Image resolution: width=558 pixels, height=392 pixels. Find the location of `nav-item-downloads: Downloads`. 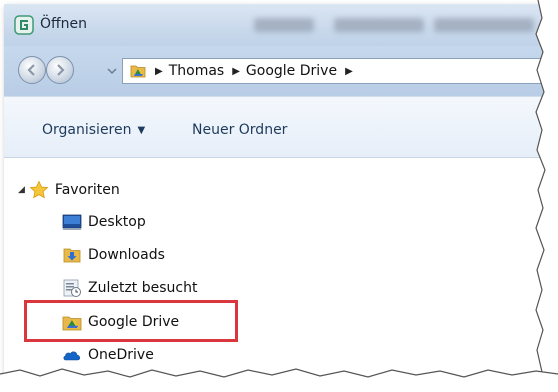

nav-item-downloads: Downloads is located at coordinates (113, 255).